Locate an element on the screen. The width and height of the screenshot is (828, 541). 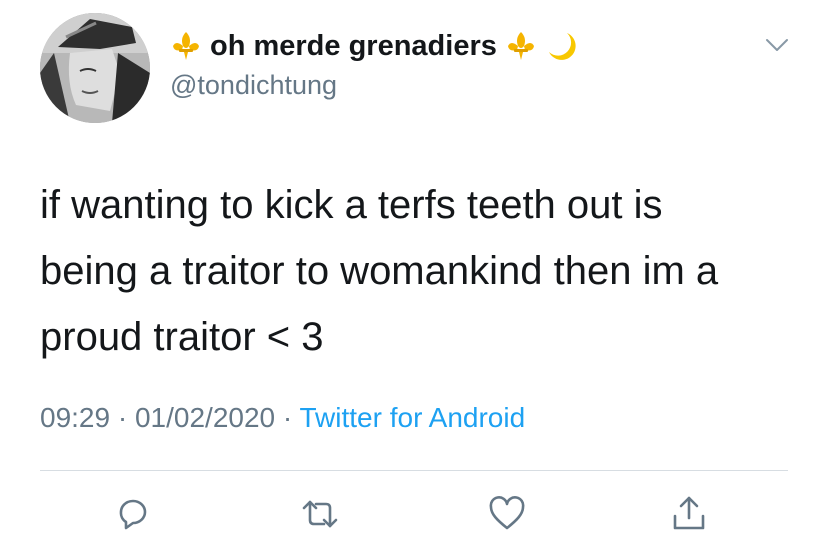
display-name: oh merde grenadiers is located at coordinates (353, 46).